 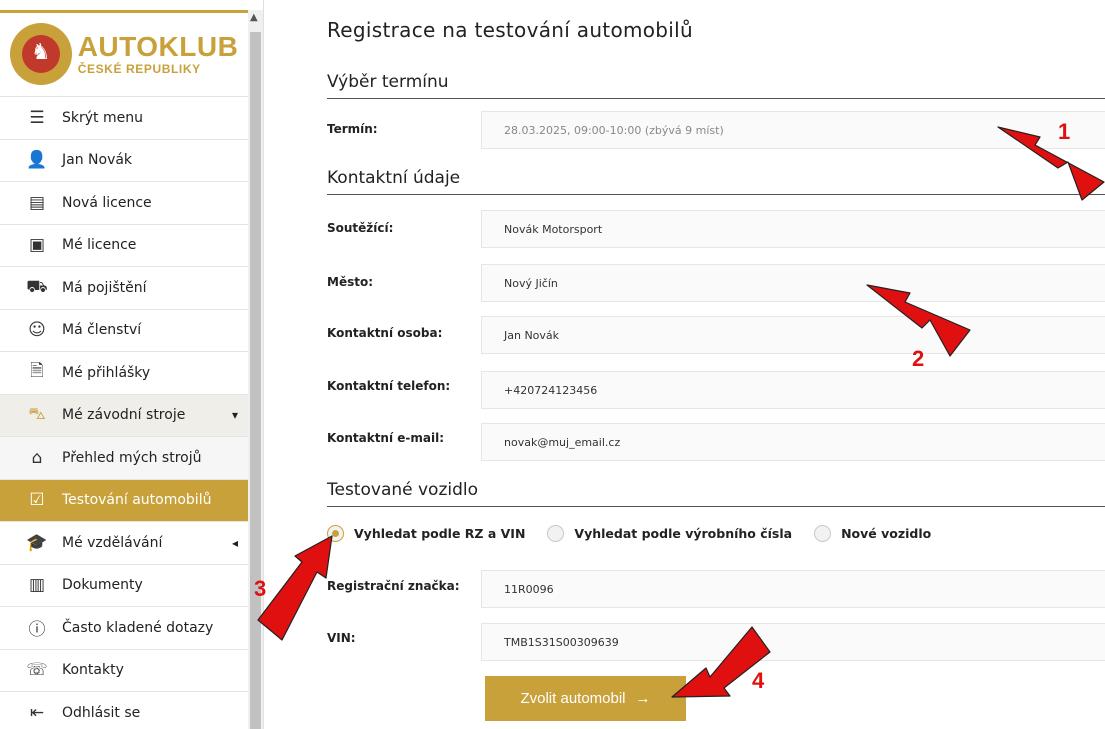 What do you see at coordinates (37, 160) in the screenshot?
I see `user-icon: 👤` at bounding box center [37, 160].